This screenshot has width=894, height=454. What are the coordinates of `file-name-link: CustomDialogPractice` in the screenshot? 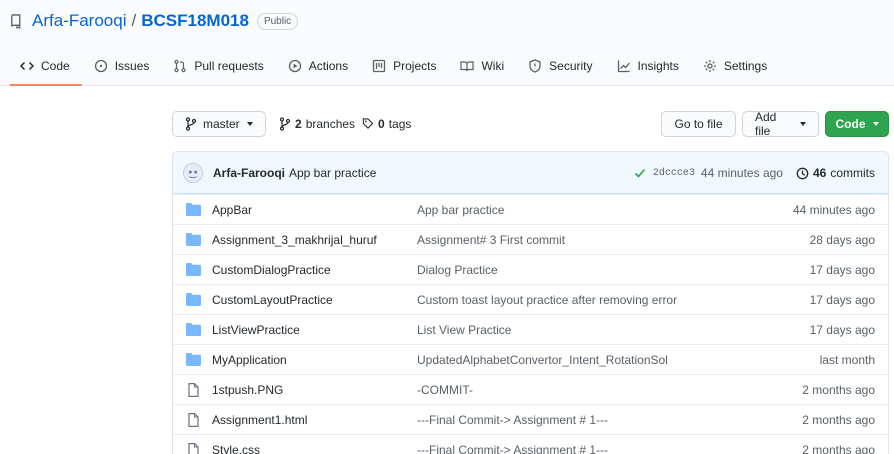 It's located at (271, 270).